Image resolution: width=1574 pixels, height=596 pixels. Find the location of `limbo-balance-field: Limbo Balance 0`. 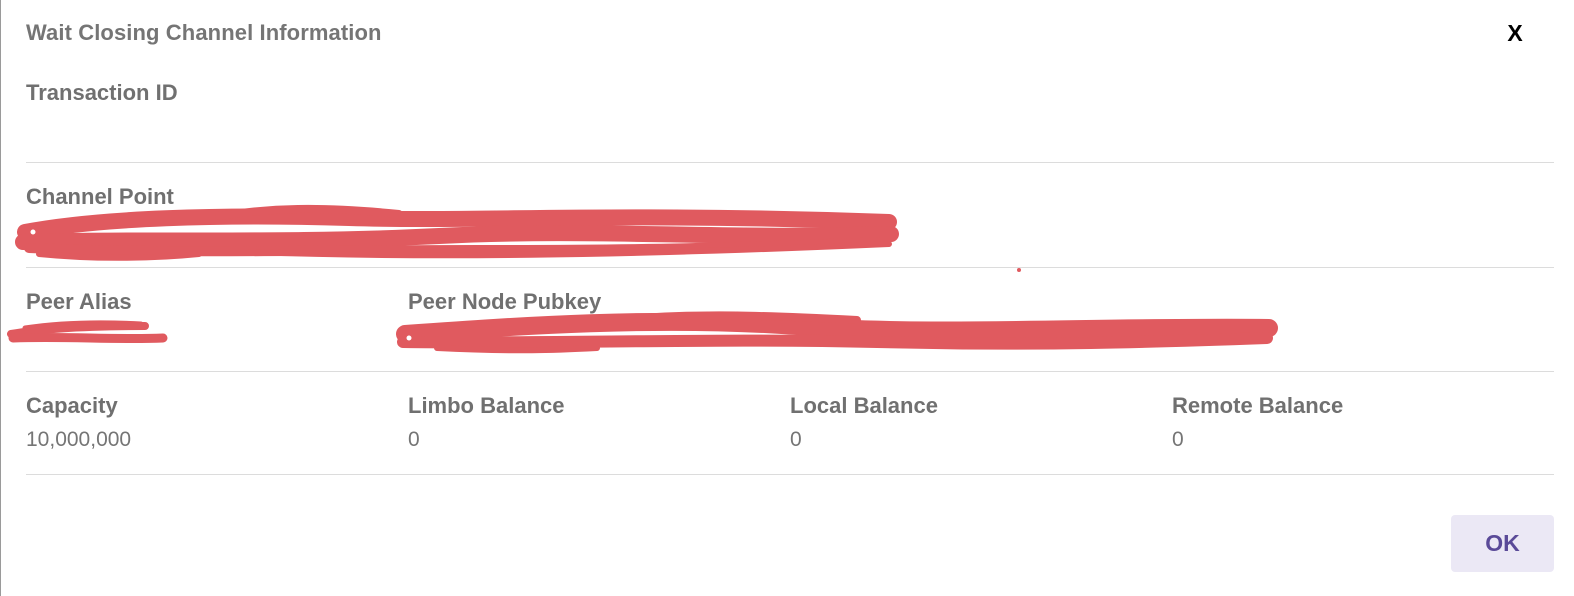

limbo-balance-field: Limbo Balance 0 is located at coordinates (486, 412).